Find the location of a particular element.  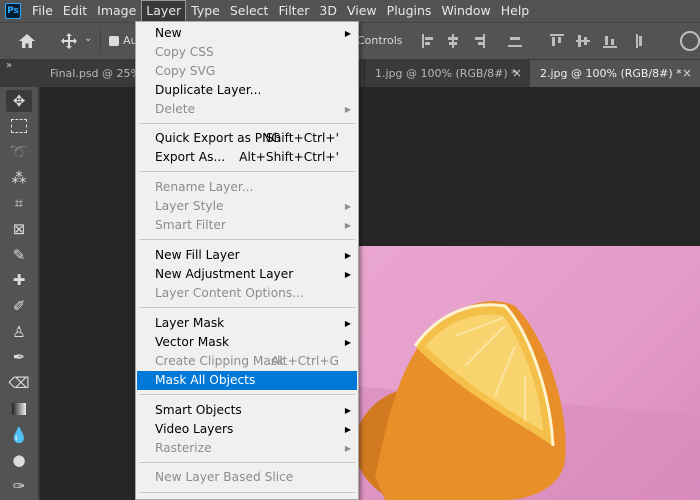

chevron-down-icon: ⌄ is located at coordinates (88, 38).